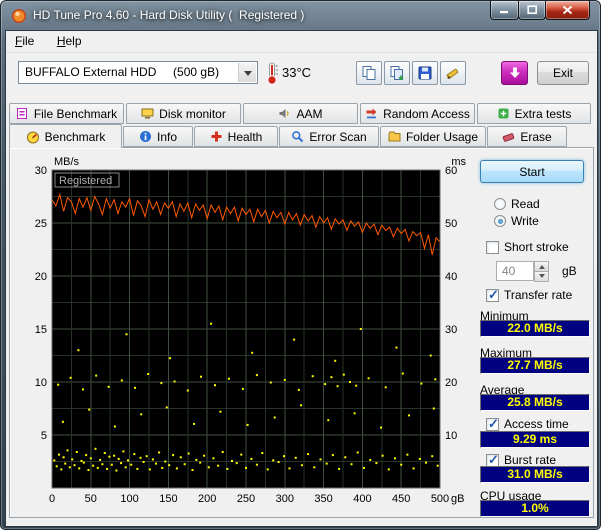 The height and width of the screenshot is (530, 601). I want to click on read-radio: Read, so click(517, 204).